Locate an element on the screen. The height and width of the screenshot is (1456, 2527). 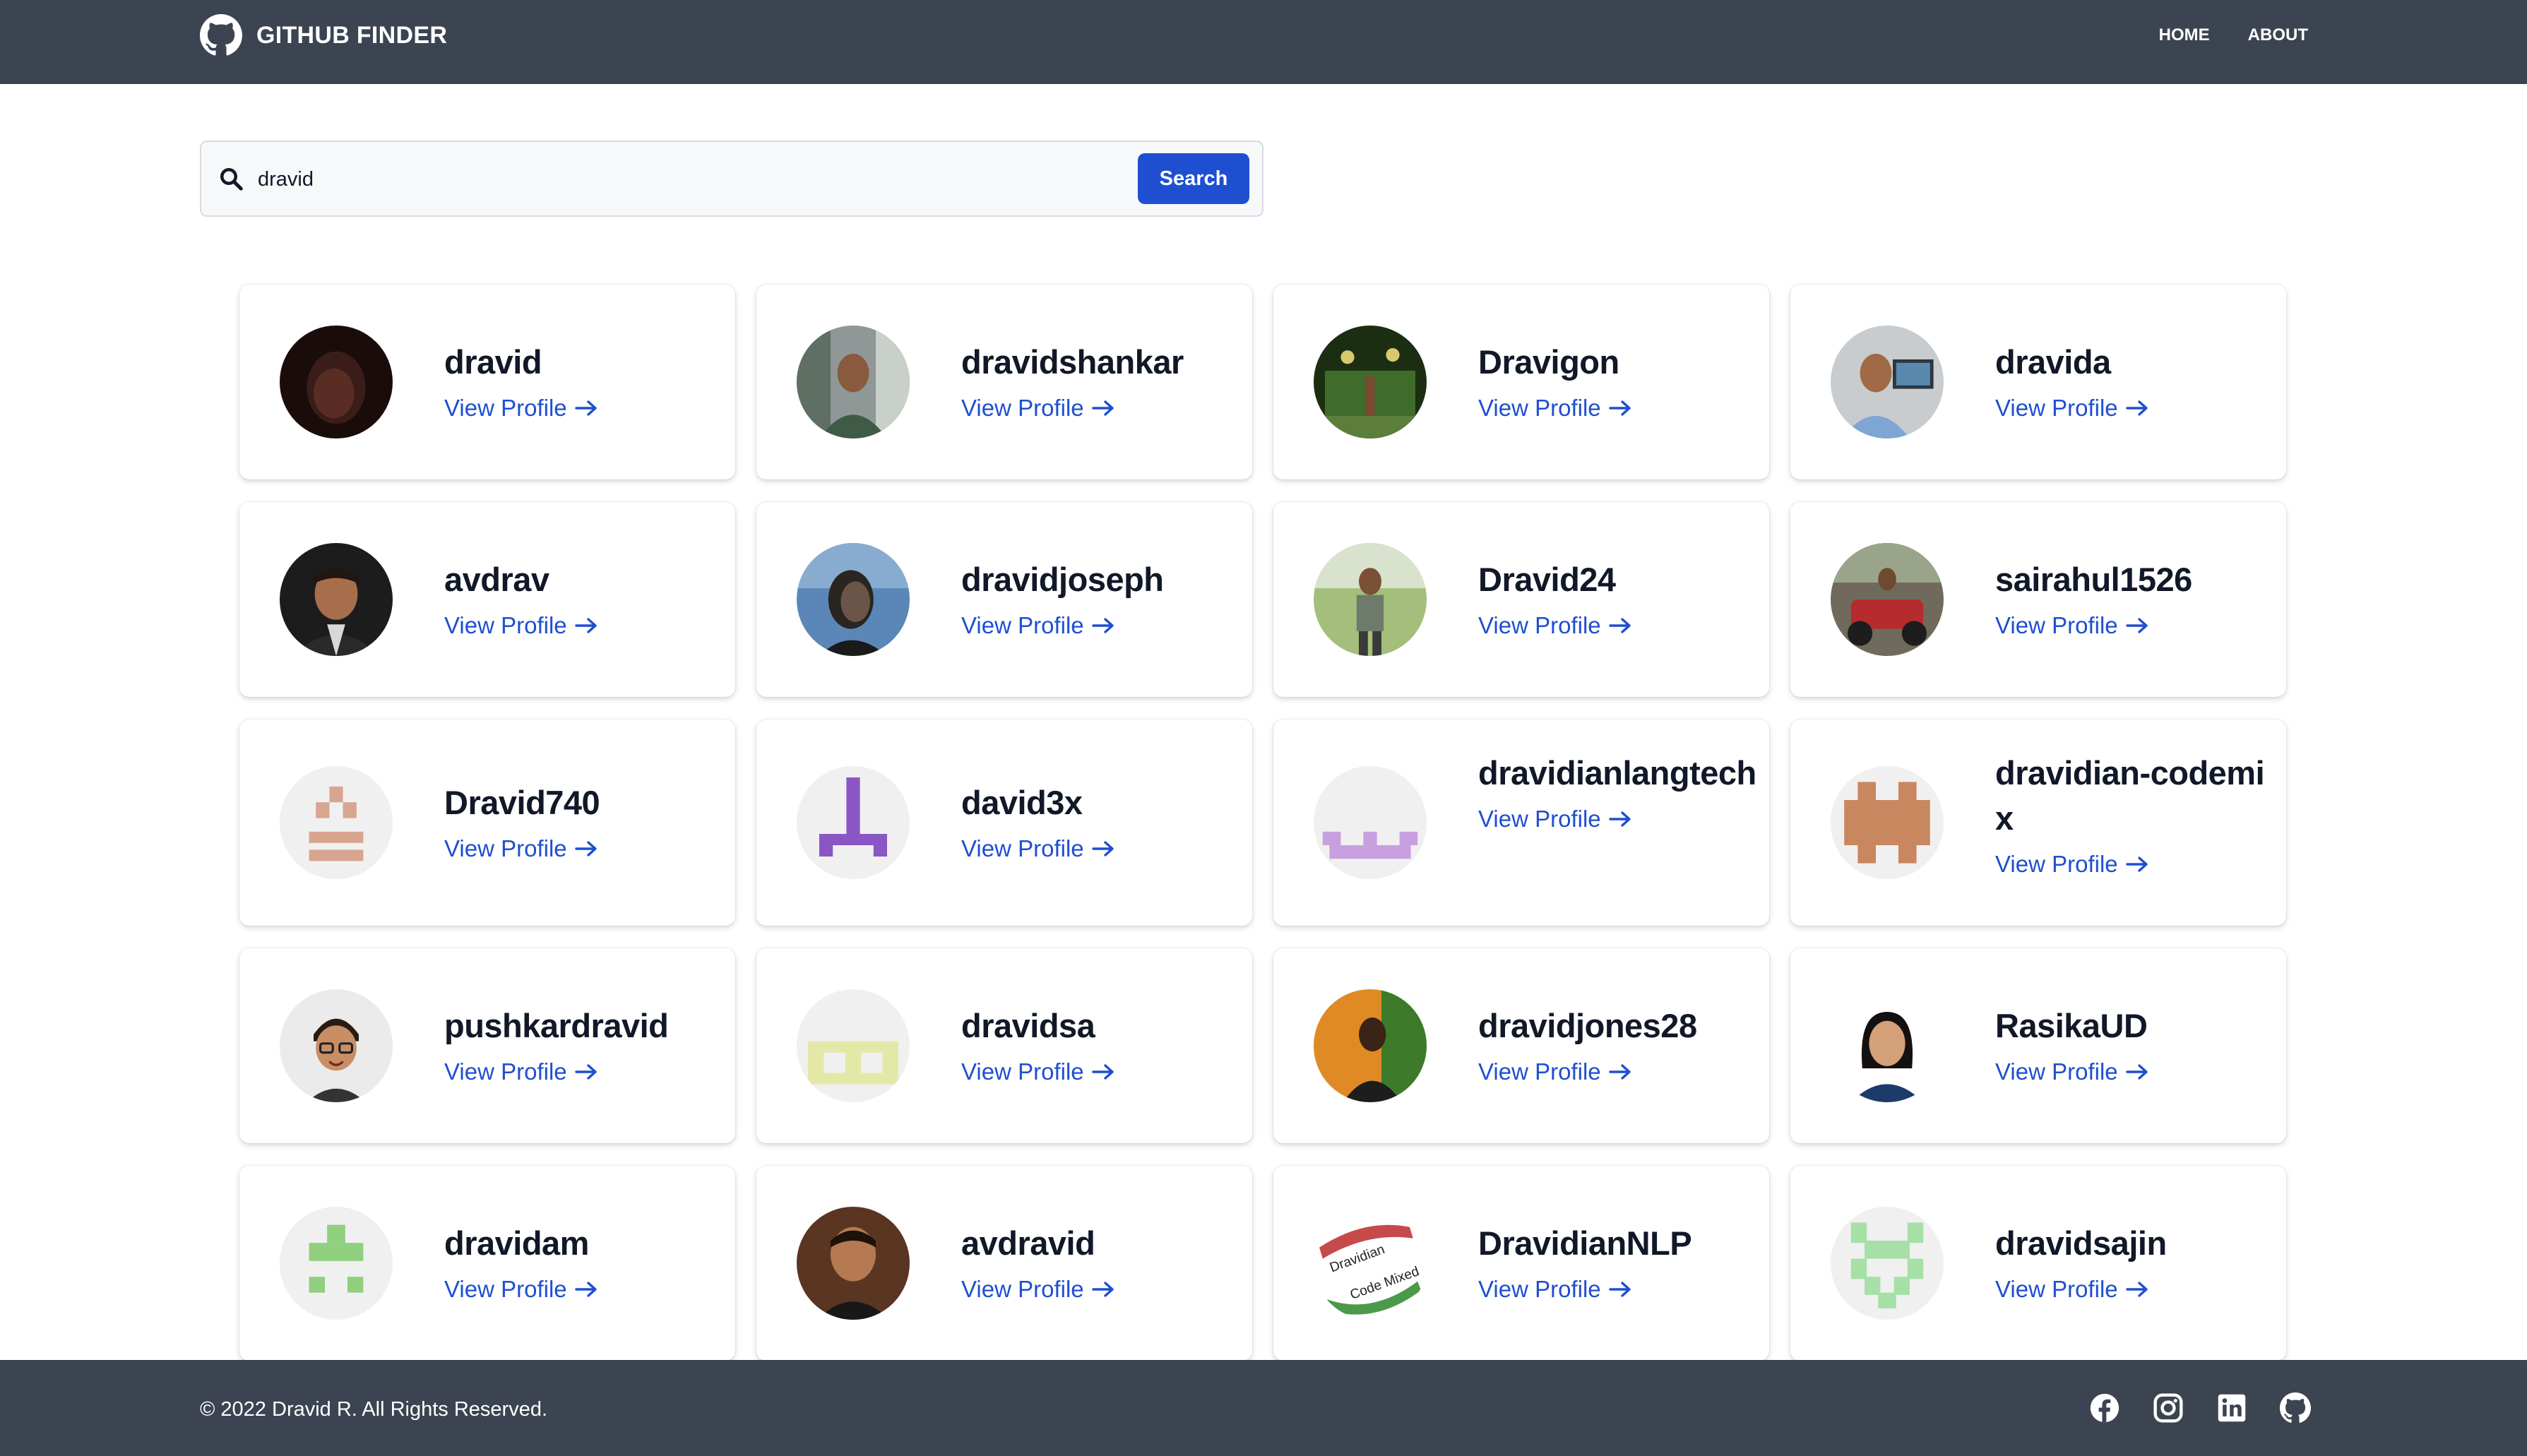
view-profile-link-rasikaud: View Profile is located at coordinates (2072, 1072).